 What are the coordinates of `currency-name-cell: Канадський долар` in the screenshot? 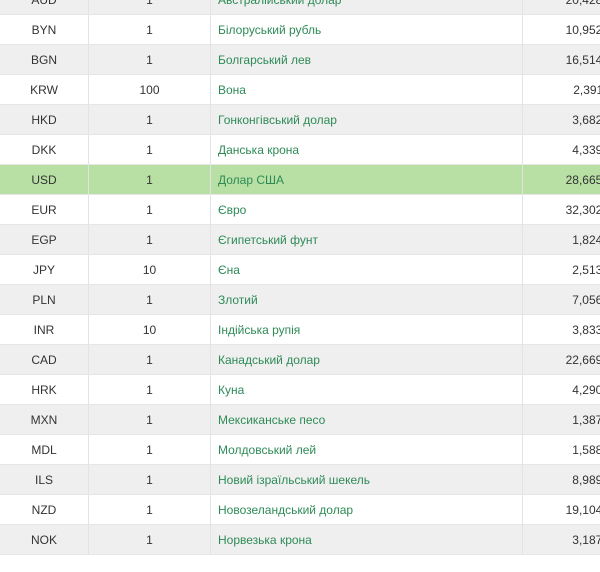 It's located at (366, 359).